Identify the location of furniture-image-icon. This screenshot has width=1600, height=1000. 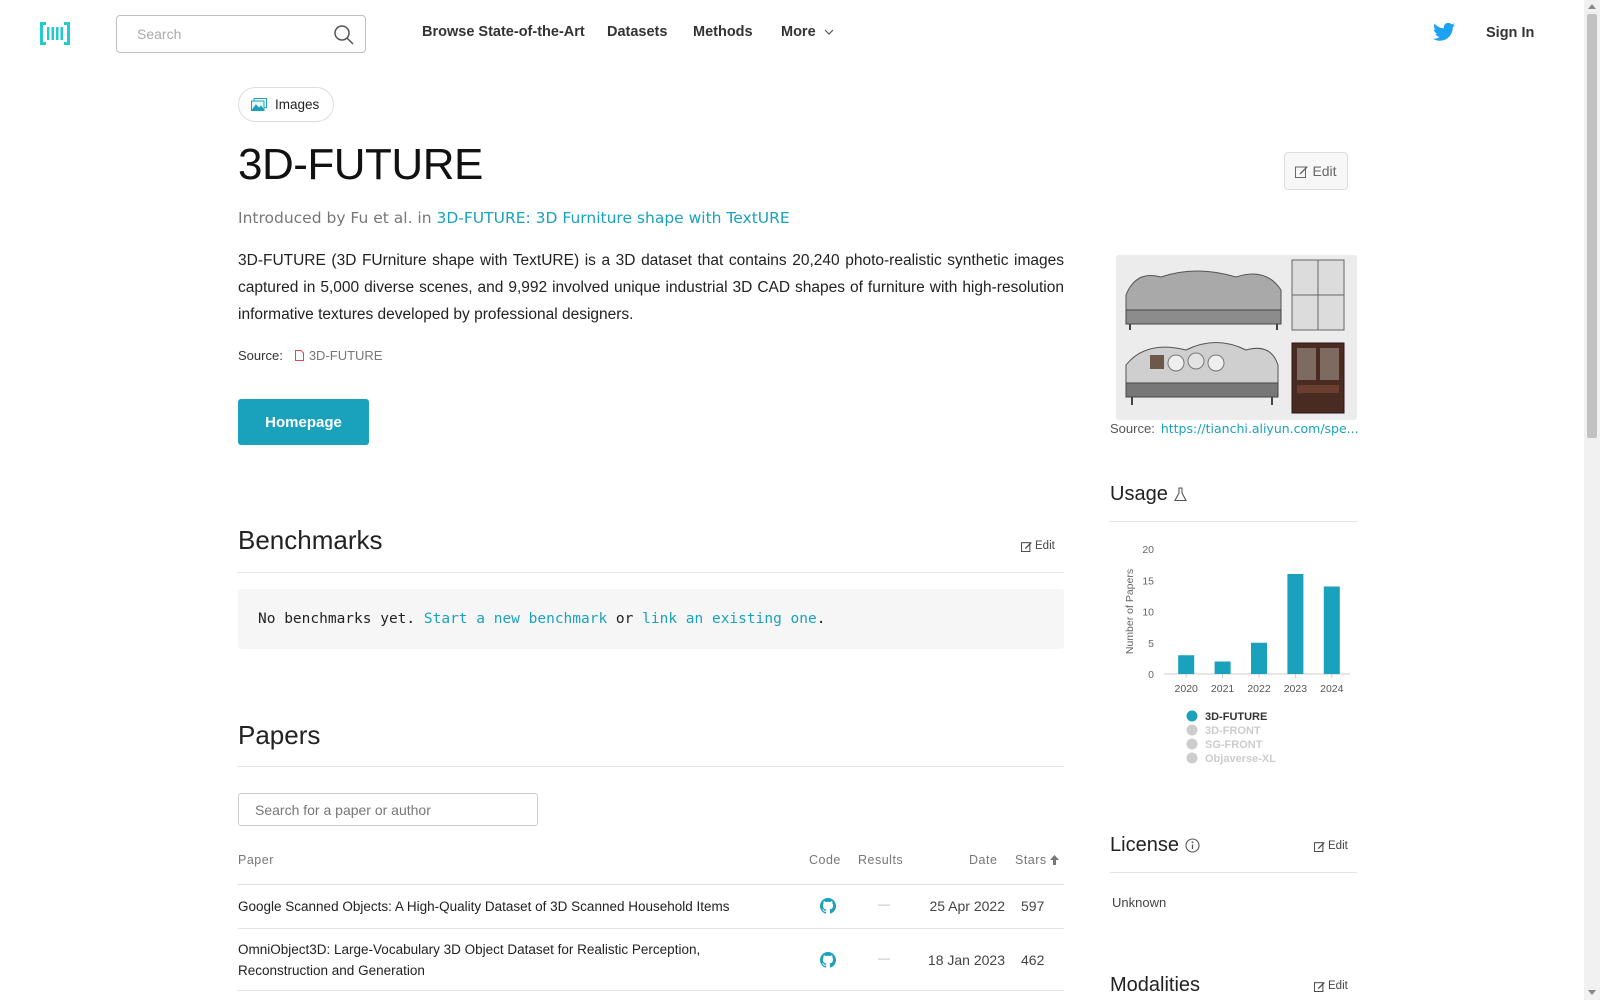
(1236, 337).